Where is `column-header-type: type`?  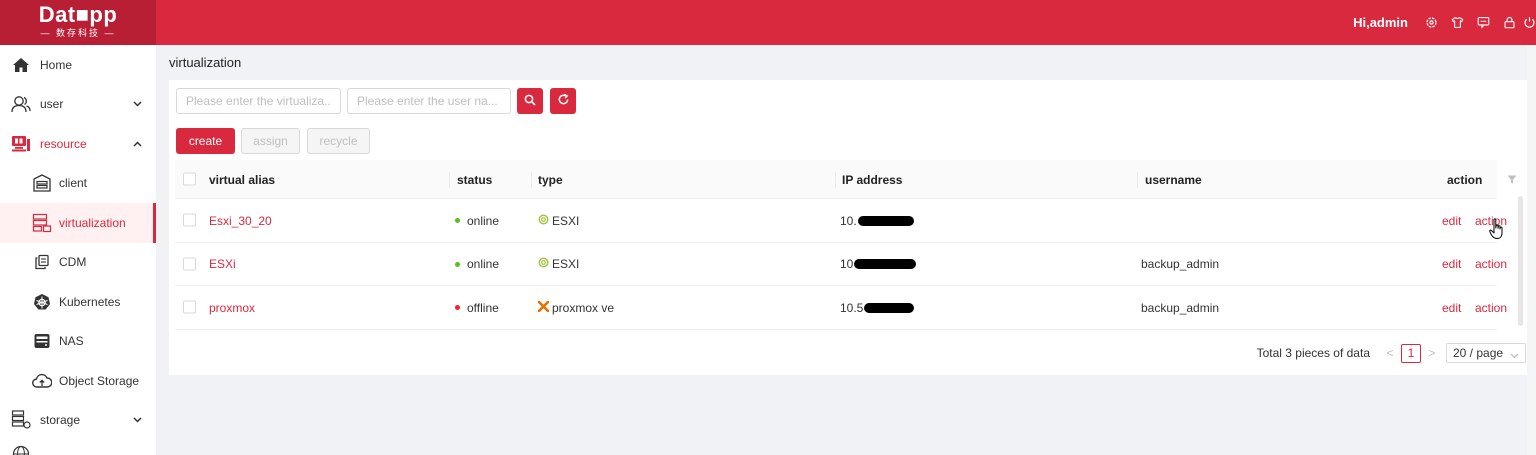
column-header-type: type is located at coordinates (550, 179).